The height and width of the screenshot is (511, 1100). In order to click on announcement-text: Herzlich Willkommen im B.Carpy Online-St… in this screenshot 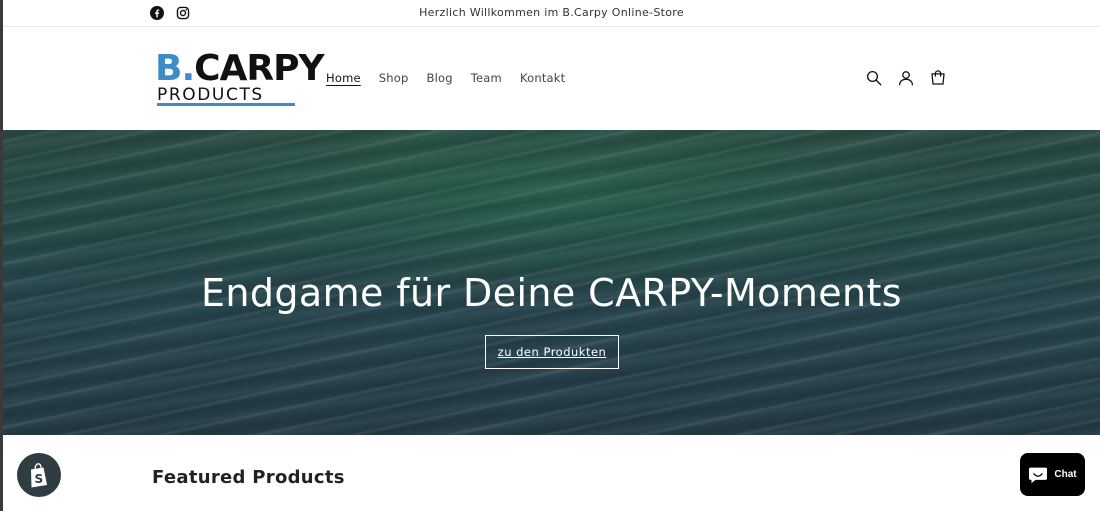, I will do `click(551, 12)`.